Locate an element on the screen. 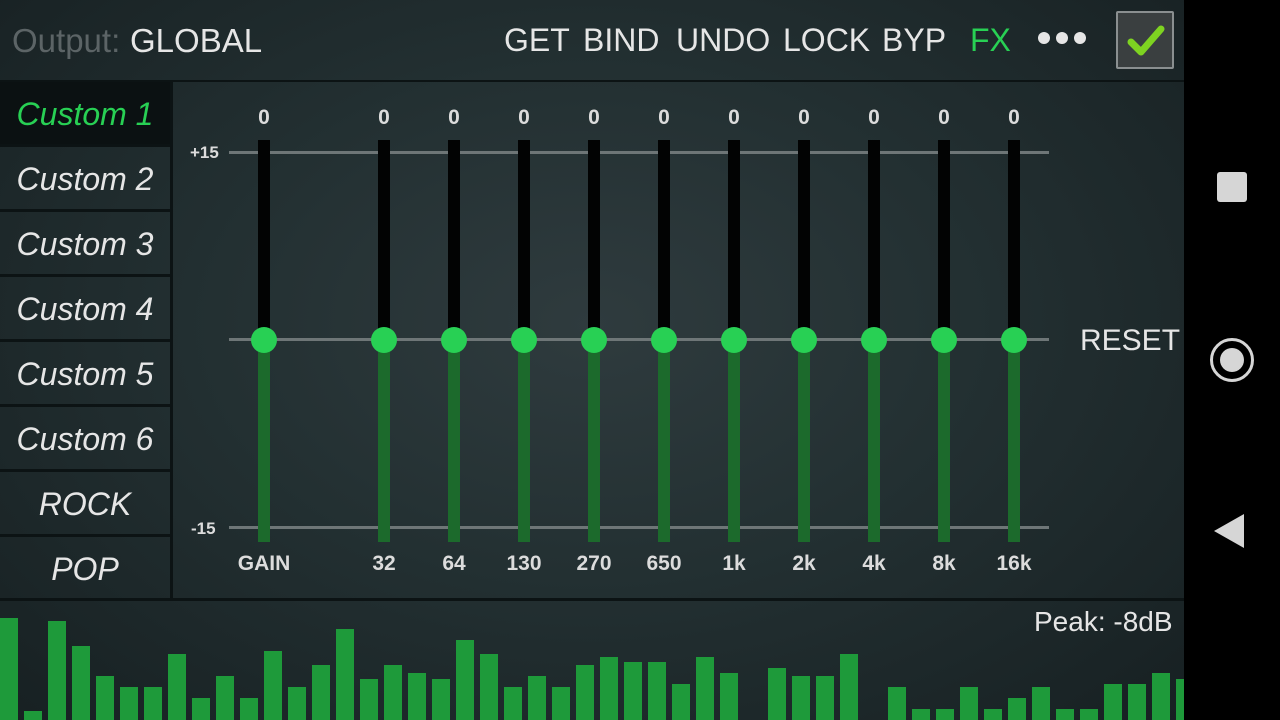 The width and height of the screenshot is (1280, 720). band-label: 2k is located at coordinates (804, 563).